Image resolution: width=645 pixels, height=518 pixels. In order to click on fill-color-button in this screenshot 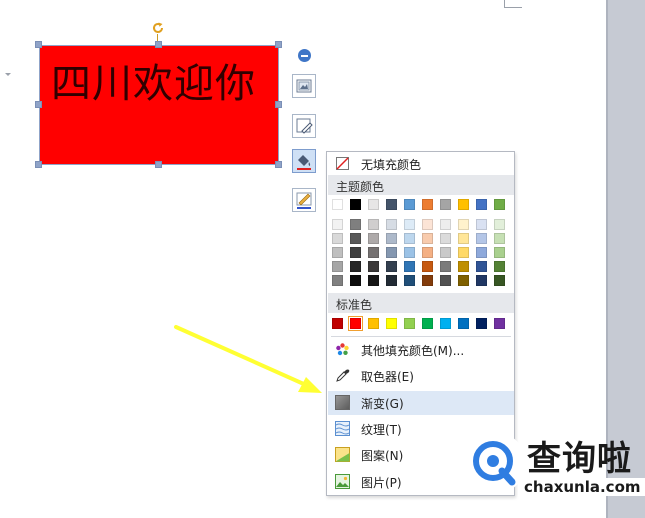, I will do `click(304, 161)`.